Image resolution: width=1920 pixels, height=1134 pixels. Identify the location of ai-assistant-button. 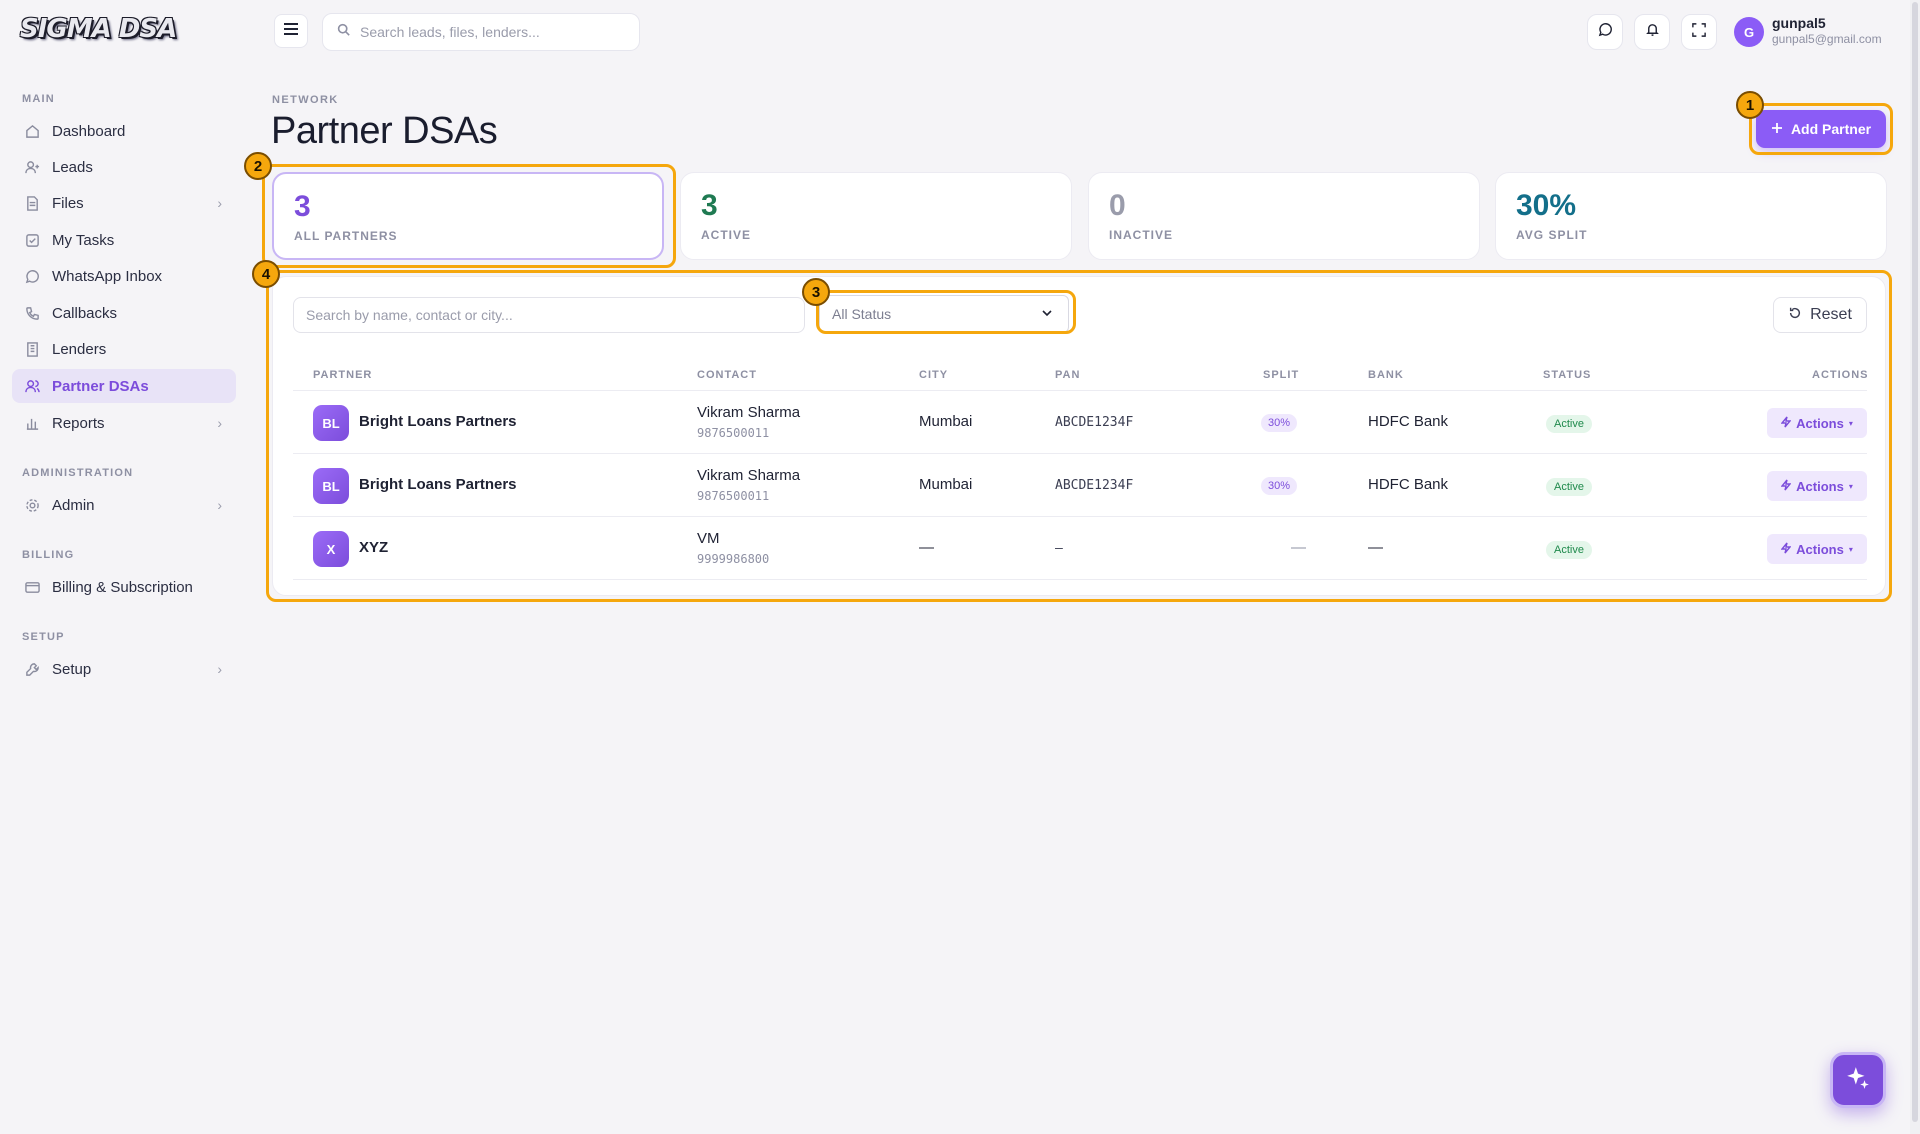
(1858, 1080).